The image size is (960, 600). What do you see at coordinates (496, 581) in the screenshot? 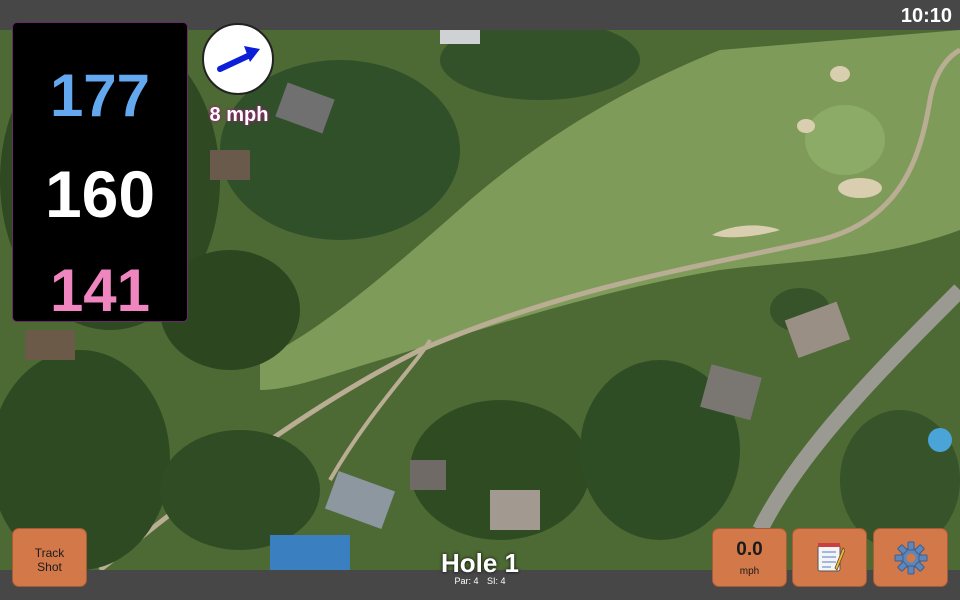
I see `hole-stroke-index: SI: 4` at bounding box center [496, 581].